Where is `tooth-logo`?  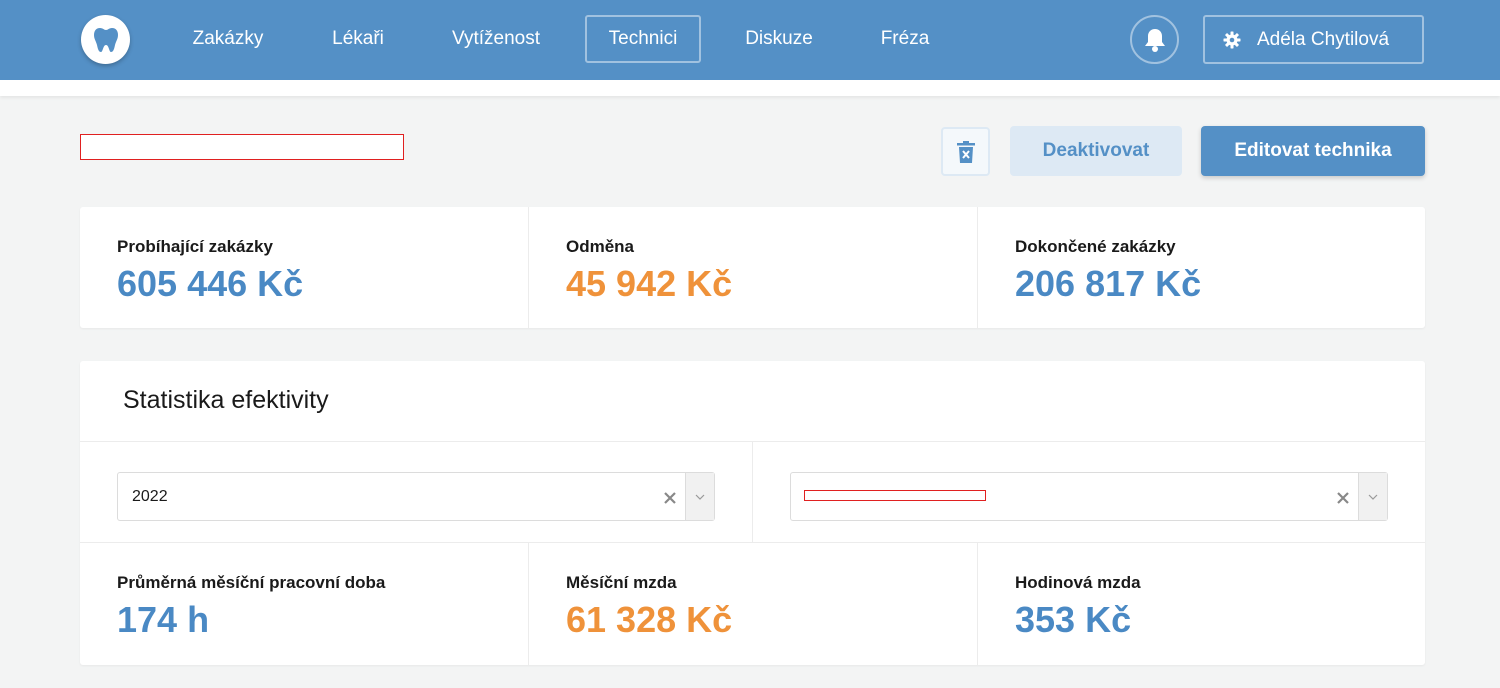 tooth-logo is located at coordinates (105, 39).